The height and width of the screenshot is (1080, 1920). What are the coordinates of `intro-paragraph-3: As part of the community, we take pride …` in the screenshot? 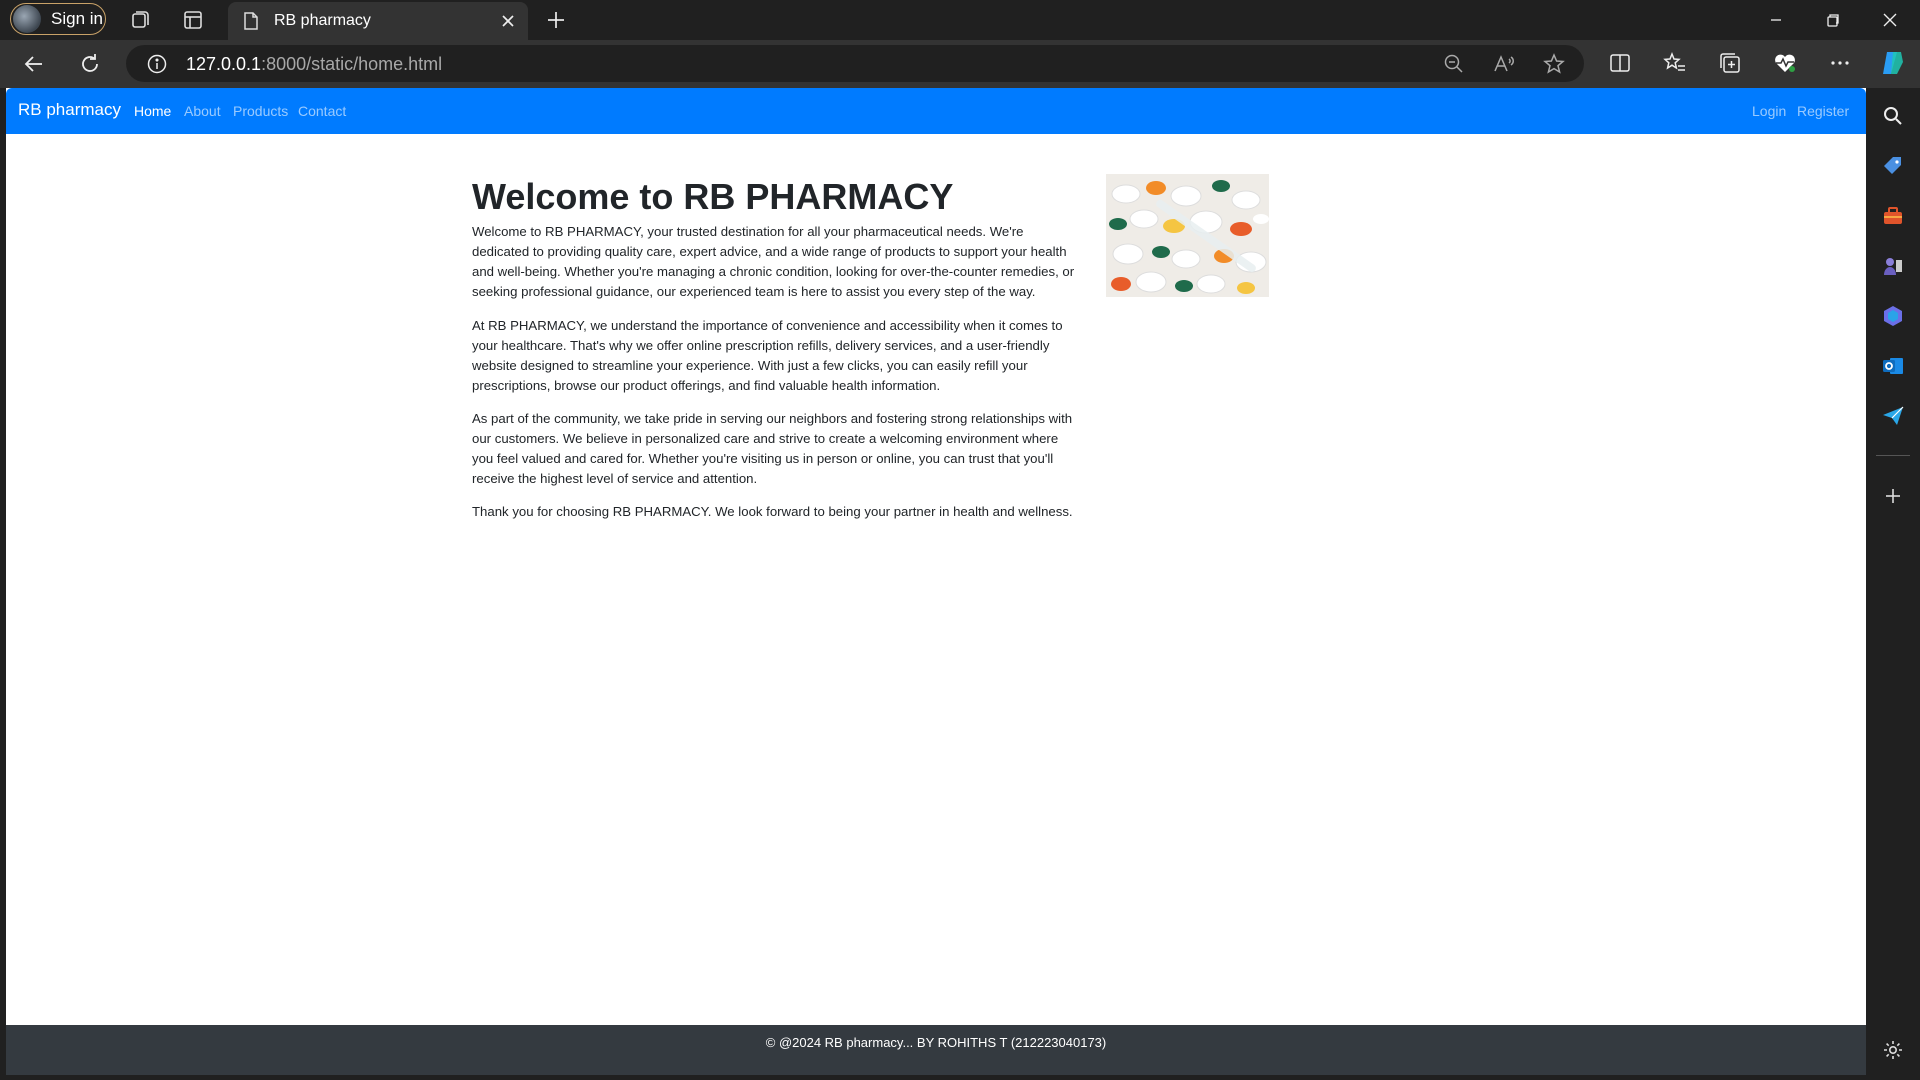 It's located at (772, 448).